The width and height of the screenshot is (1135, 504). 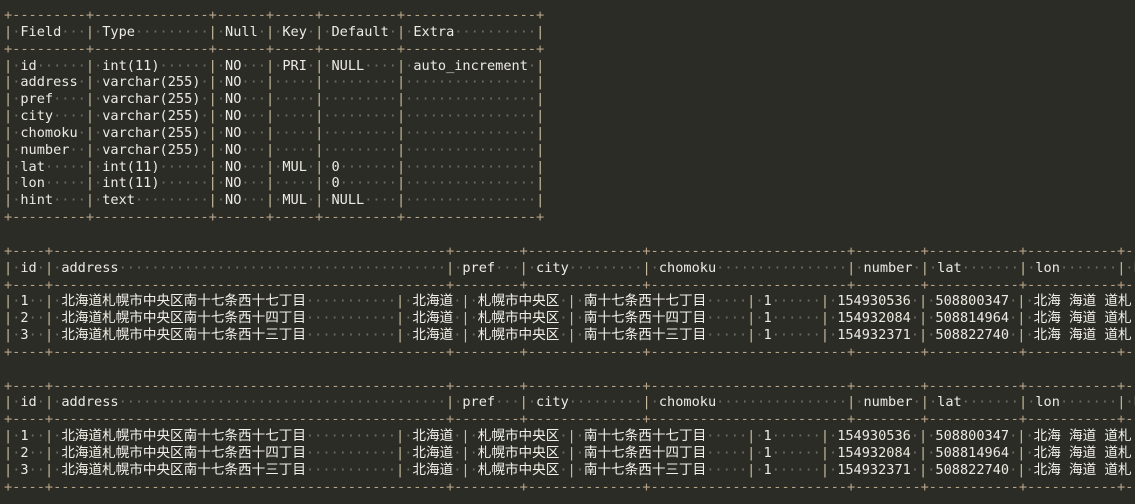 I want to click on cell-value: 南十七条西十七丁目, so click(x=645, y=436).